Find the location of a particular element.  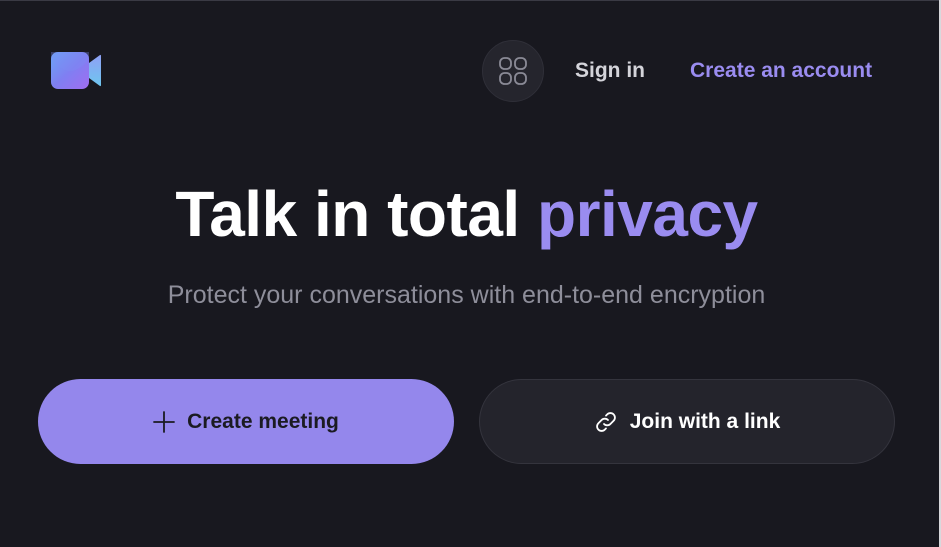

title-accent-text: privacy is located at coordinates (647, 214).